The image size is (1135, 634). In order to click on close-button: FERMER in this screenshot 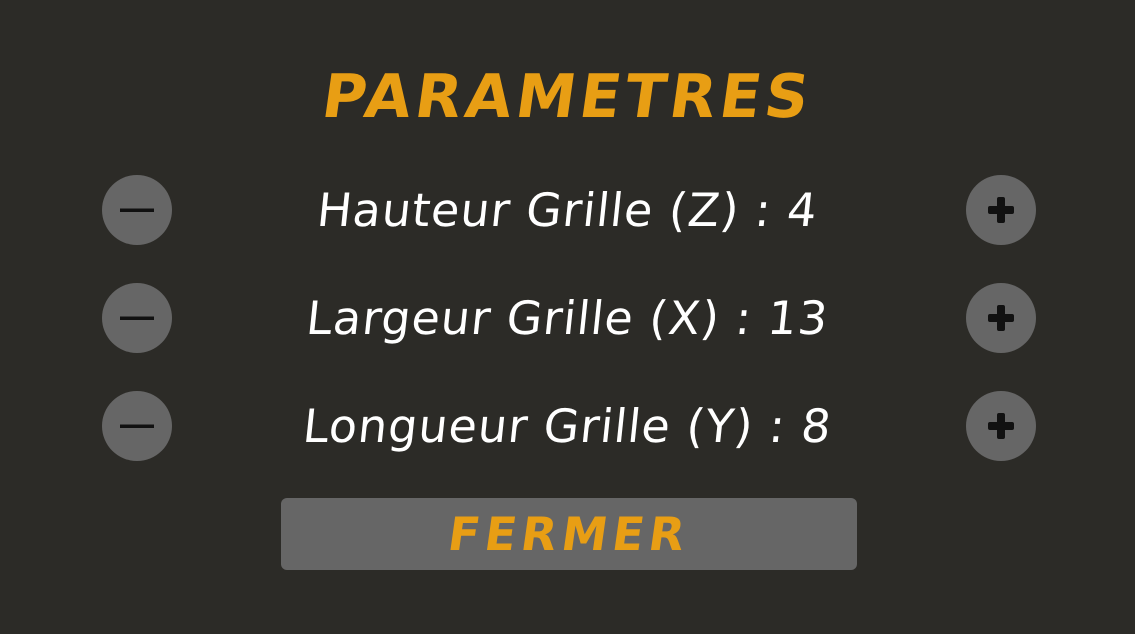, I will do `click(569, 534)`.